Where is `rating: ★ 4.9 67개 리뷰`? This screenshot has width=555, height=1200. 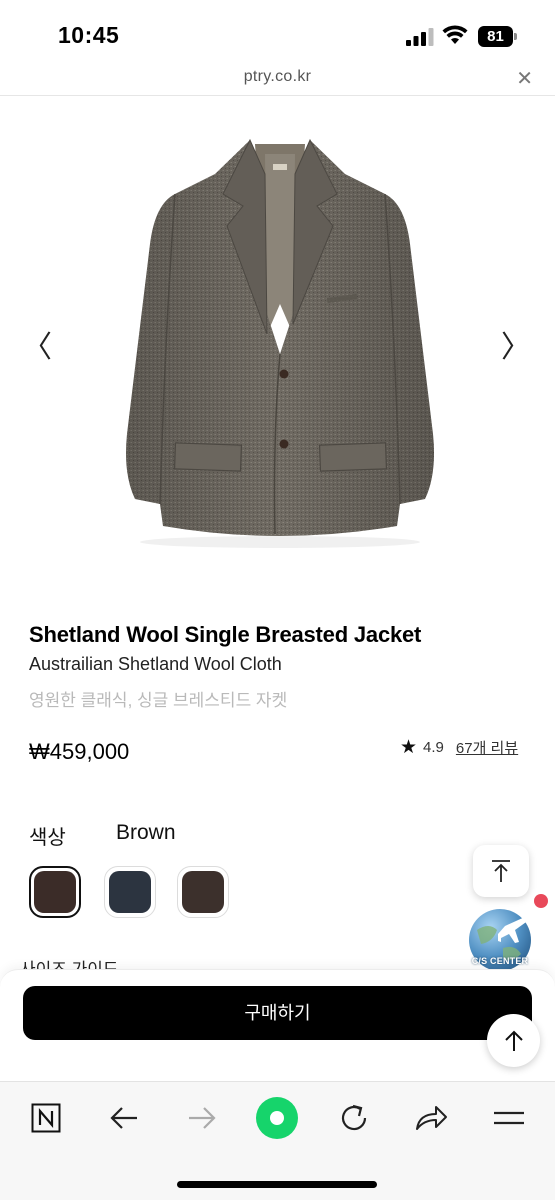
rating: ★ 4.9 67개 리뷰 is located at coordinates (459, 747).